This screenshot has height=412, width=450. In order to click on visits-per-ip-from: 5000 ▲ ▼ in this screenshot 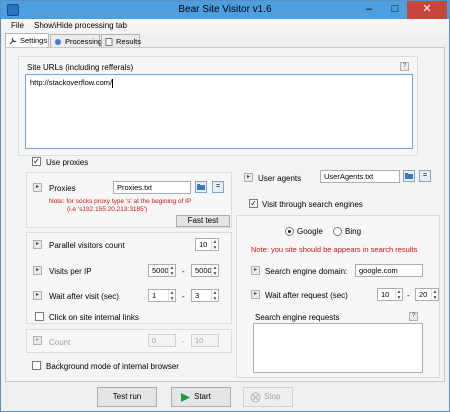, I will do `click(162, 270)`.